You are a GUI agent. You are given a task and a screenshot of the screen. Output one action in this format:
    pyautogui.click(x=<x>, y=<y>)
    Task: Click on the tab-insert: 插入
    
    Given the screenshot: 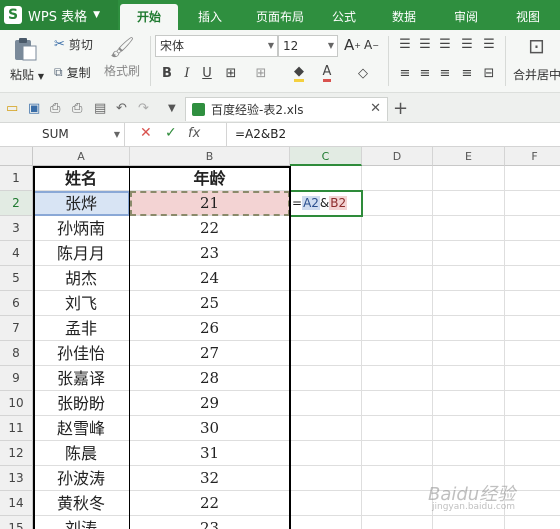 What is the action you would take?
    pyautogui.click(x=210, y=17)
    